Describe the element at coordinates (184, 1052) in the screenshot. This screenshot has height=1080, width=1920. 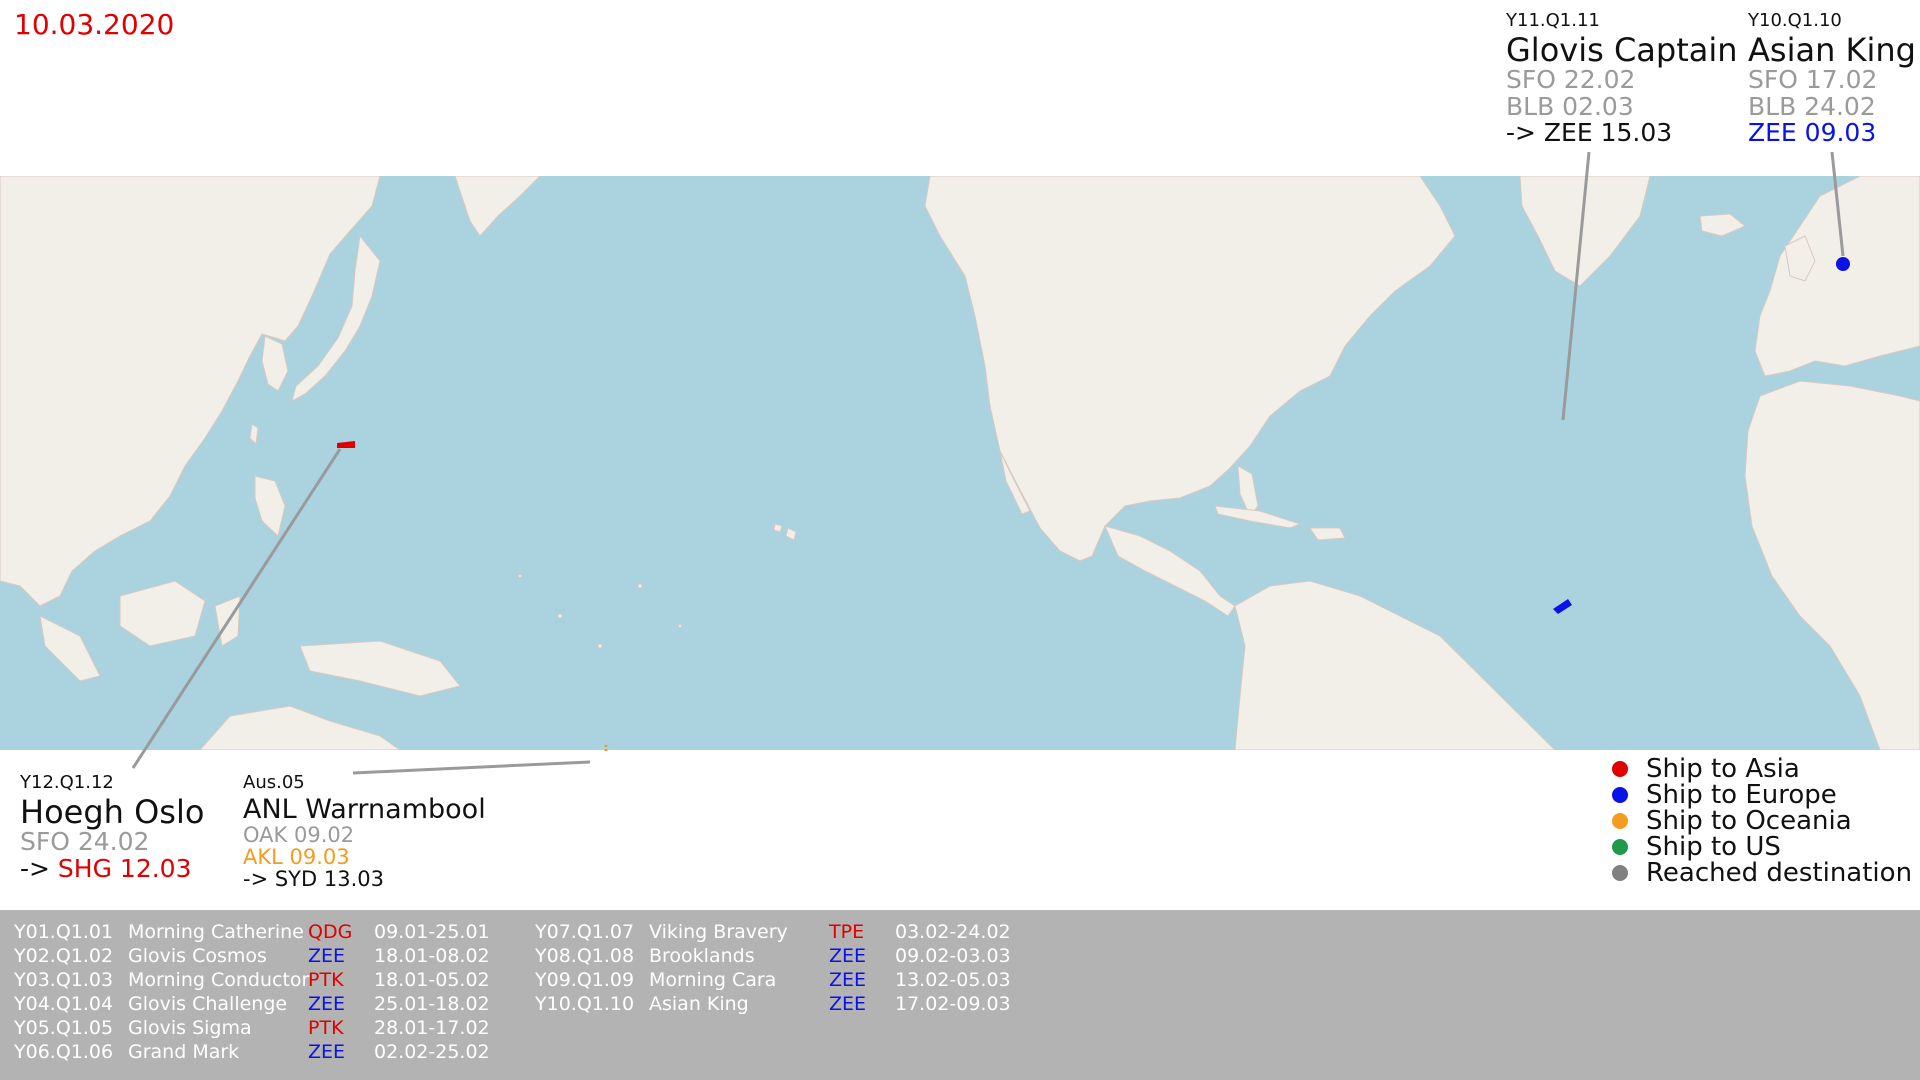
I see `row-ship: Grand Mark` at that location.